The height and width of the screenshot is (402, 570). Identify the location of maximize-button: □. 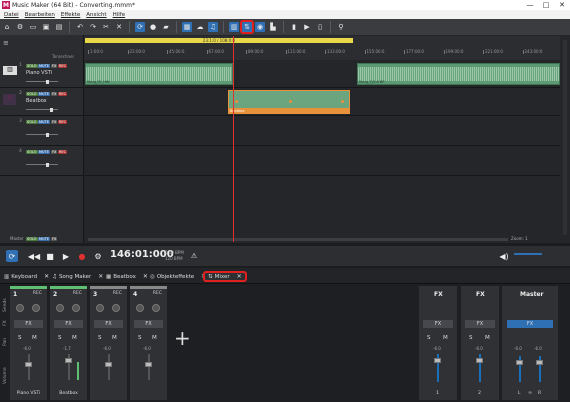
(546, 5).